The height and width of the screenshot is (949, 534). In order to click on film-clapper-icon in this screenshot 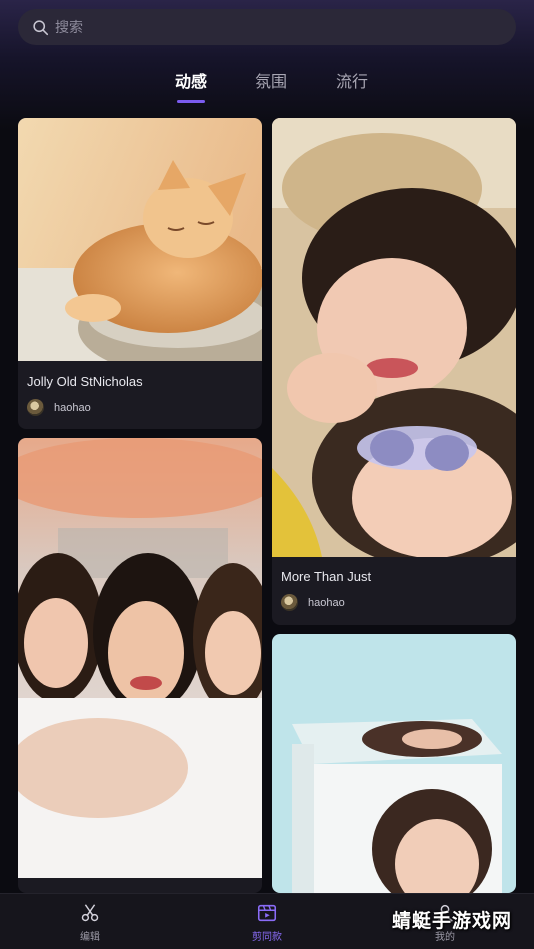, I will do `click(267, 913)`.